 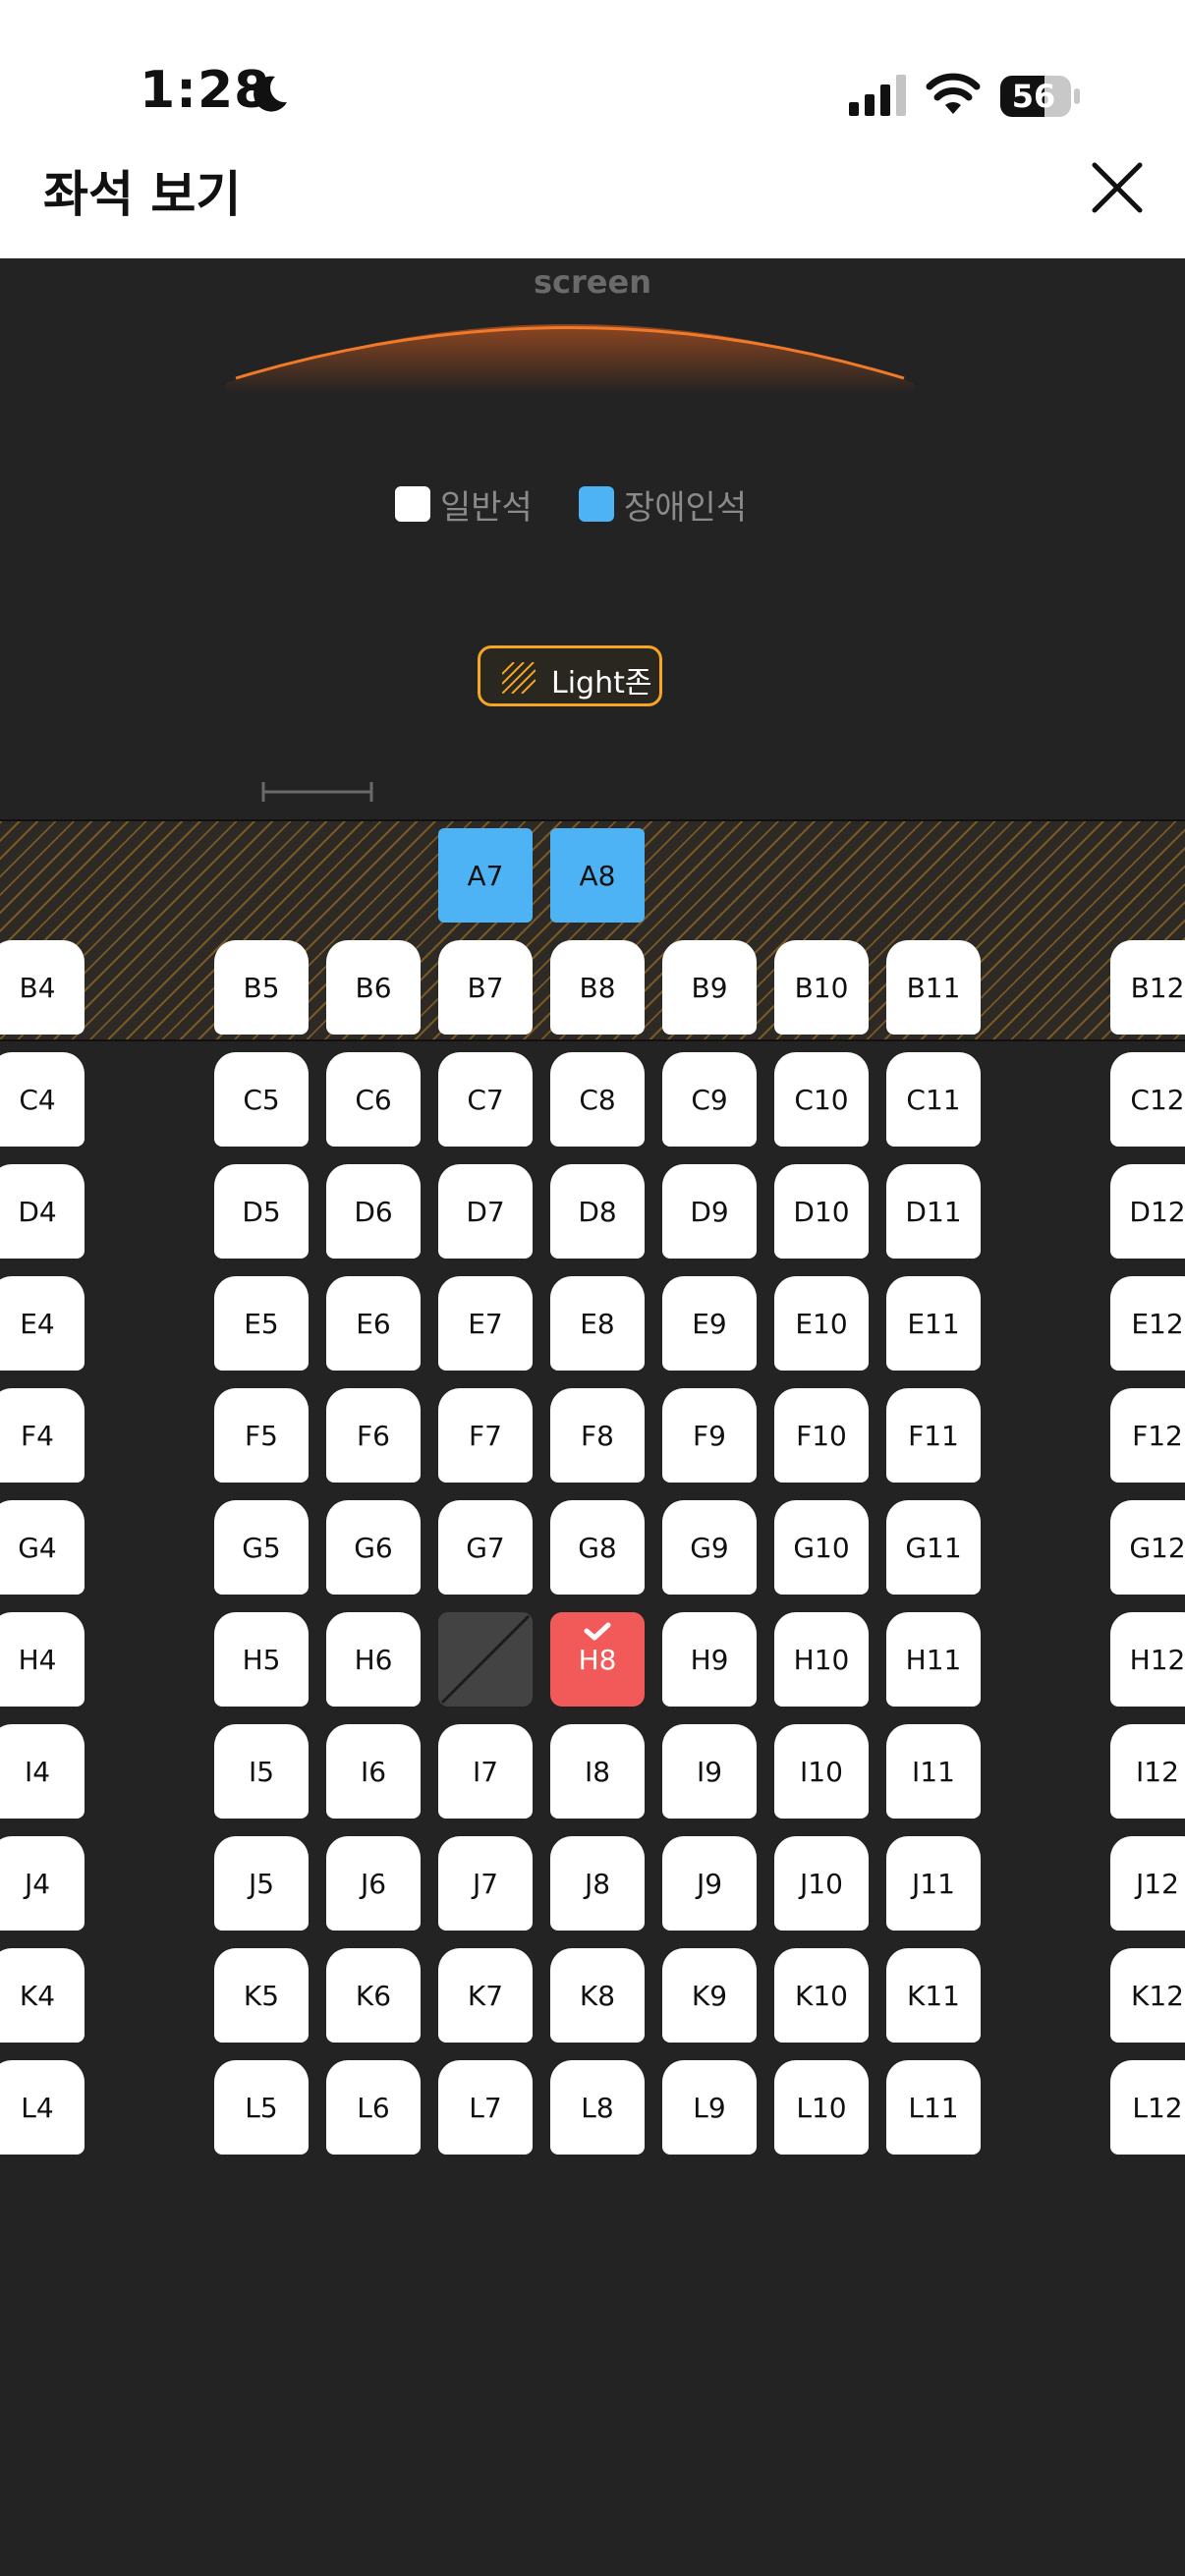 I want to click on seat-j4: J4, so click(x=42, y=1883).